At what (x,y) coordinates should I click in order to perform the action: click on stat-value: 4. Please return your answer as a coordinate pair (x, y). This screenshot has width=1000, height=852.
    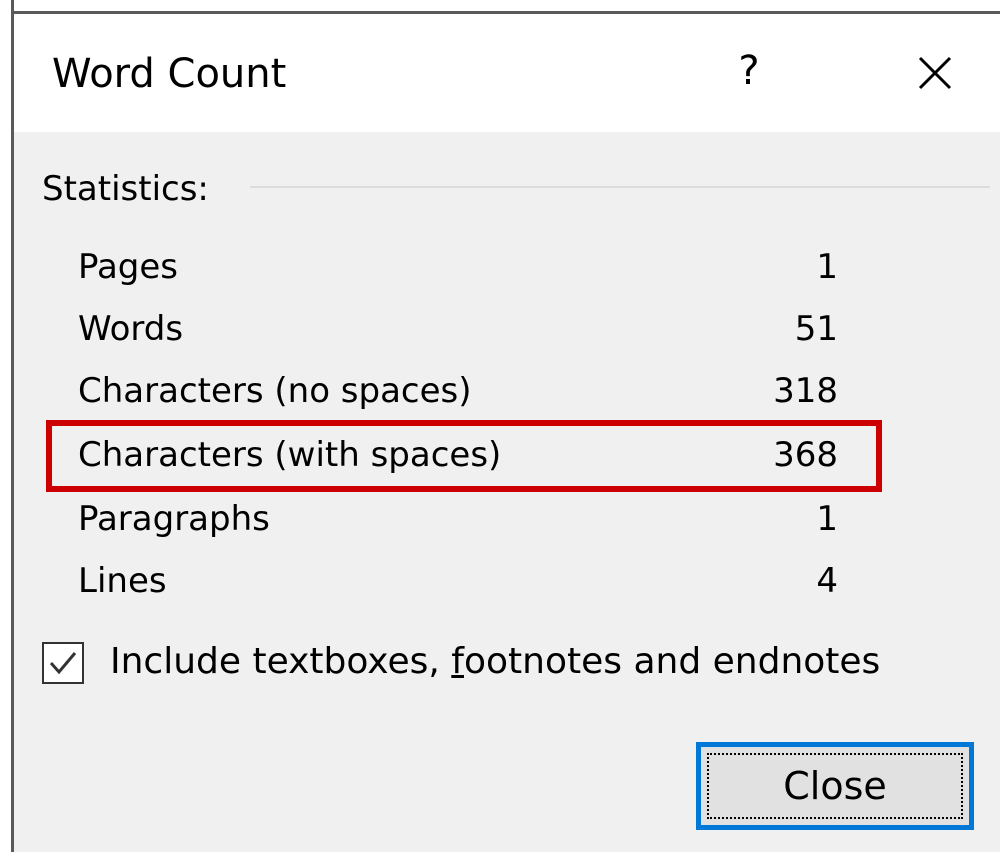
    Looking at the image, I should click on (827, 581).